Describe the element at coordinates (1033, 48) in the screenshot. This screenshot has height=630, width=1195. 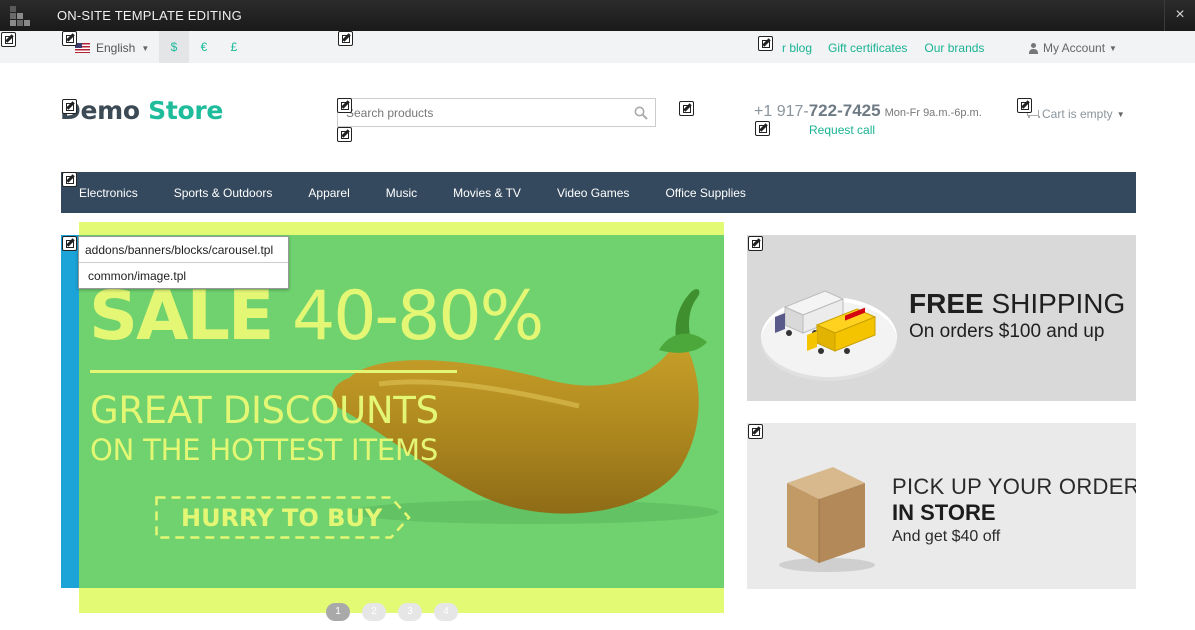
I see `user-icon` at that location.